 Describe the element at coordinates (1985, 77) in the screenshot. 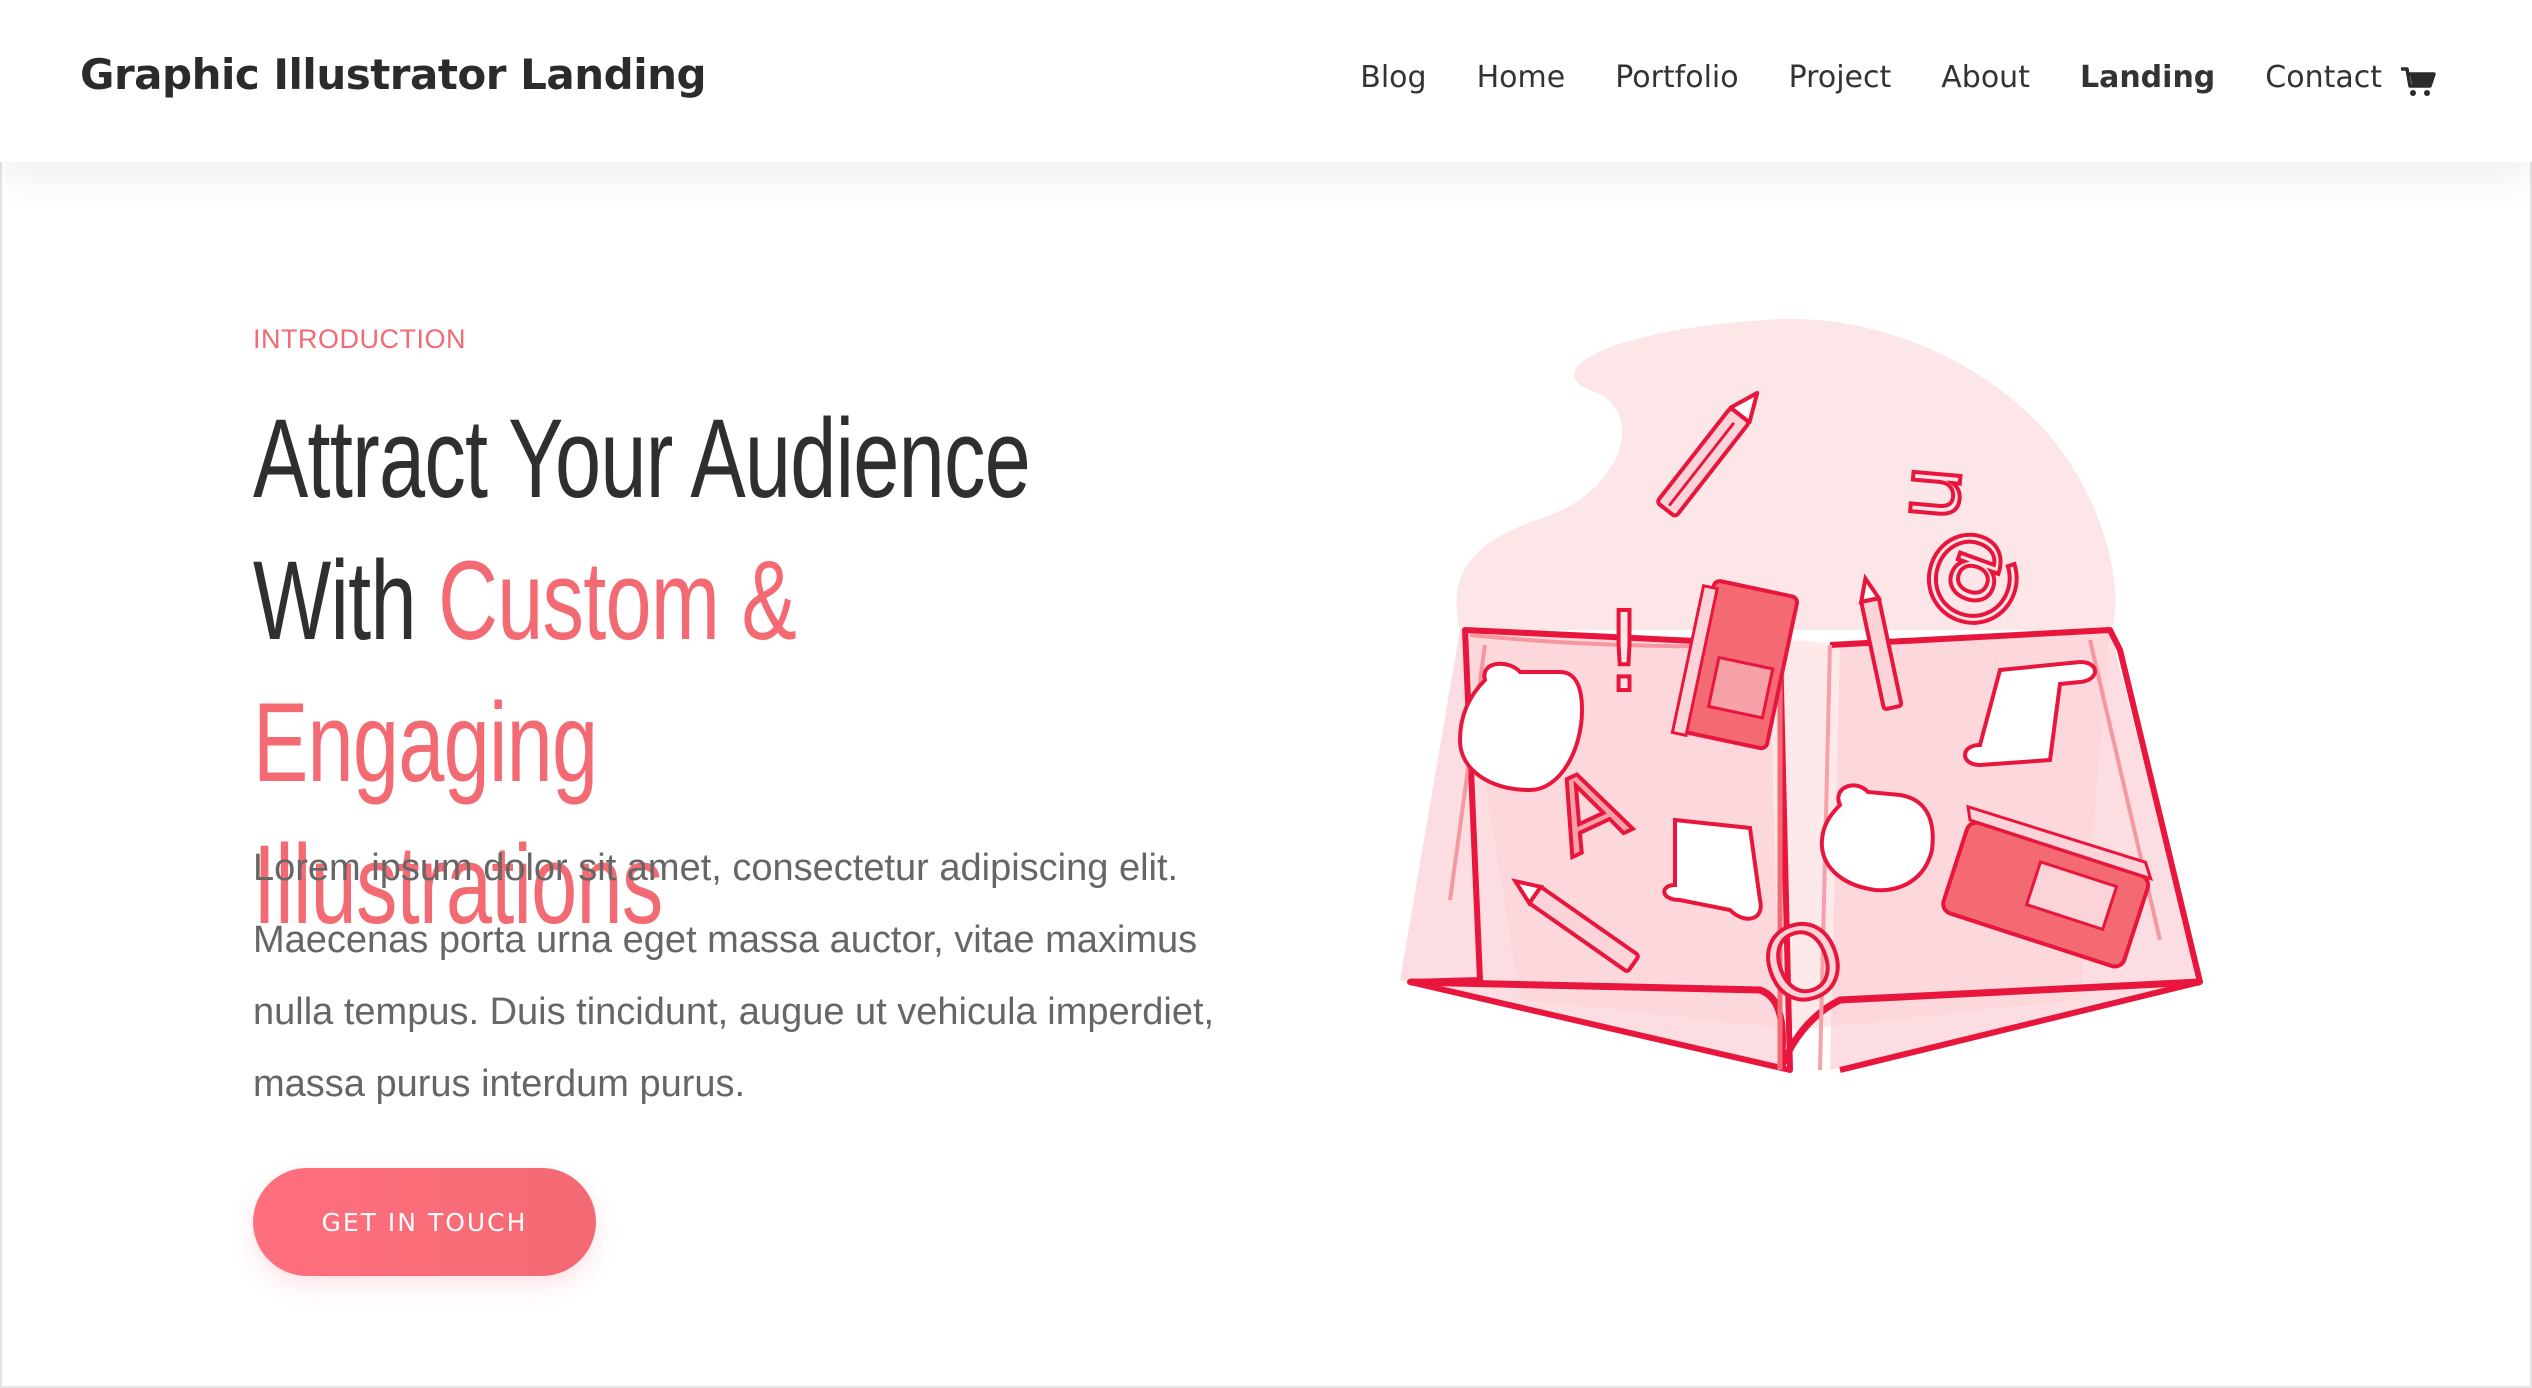

I see `nav-item-about: About` at that location.